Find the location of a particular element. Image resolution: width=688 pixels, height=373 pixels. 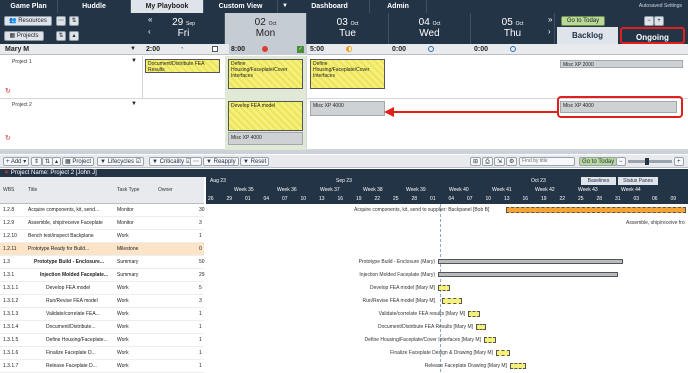

add-button: + Add ▾ is located at coordinates (16, 161).